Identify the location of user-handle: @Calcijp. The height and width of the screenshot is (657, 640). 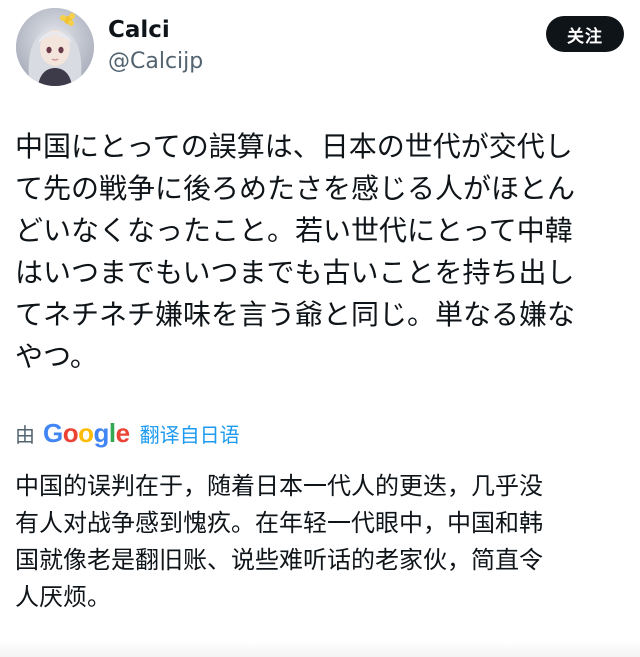
(155, 62).